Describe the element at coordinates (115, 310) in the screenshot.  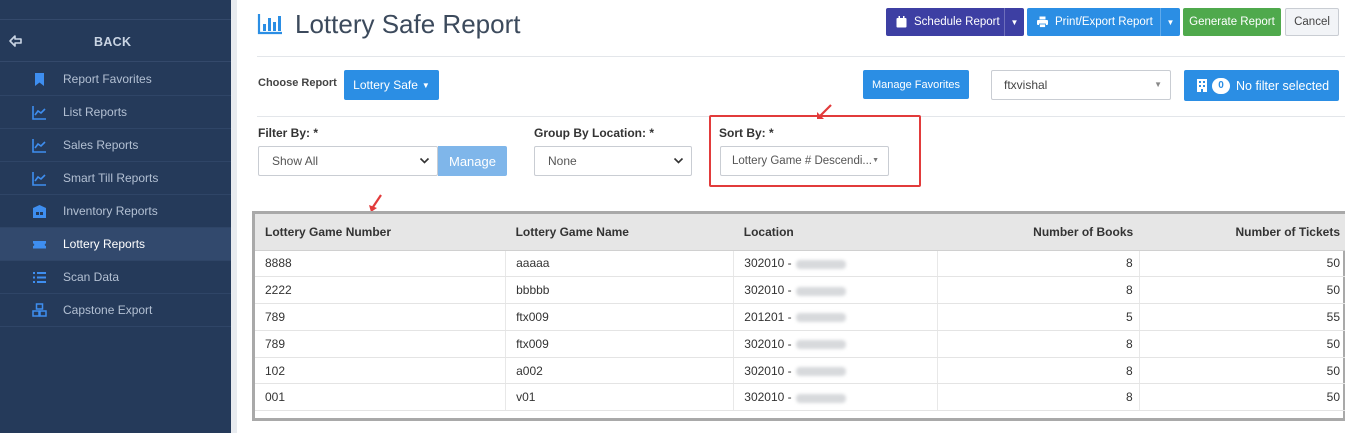
I see `sidebar-item-capstone-export: Capstone Export` at that location.